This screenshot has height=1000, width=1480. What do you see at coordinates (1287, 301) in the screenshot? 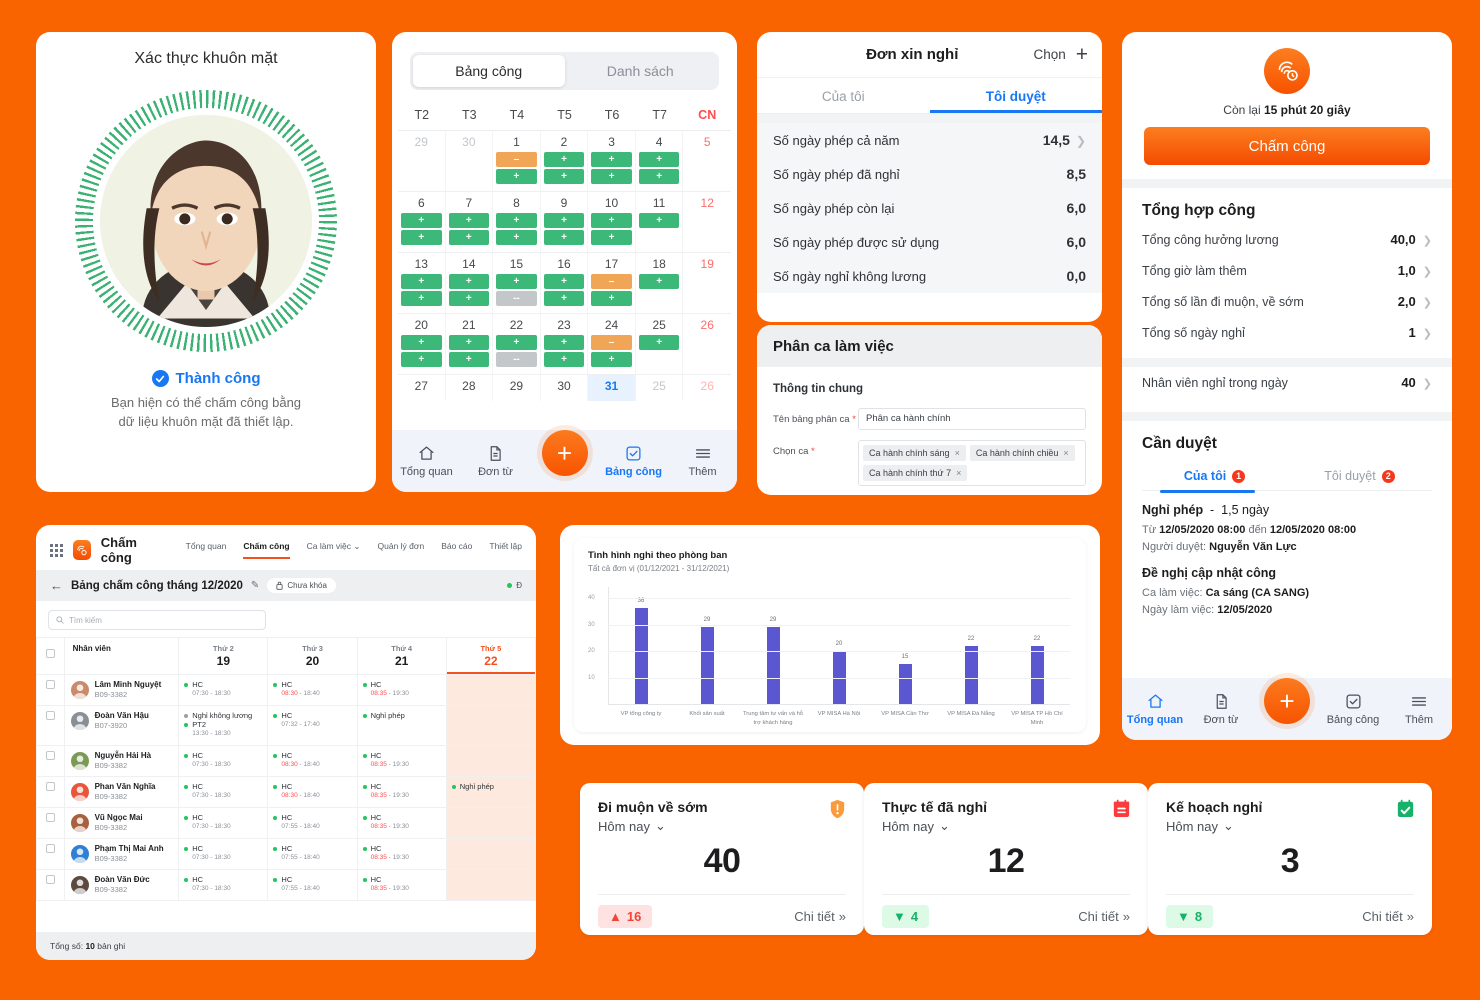
I see `summary-row: Tổng số lần đi muộn, về sớm 2,0 ❯` at bounding box center [1287, 301].